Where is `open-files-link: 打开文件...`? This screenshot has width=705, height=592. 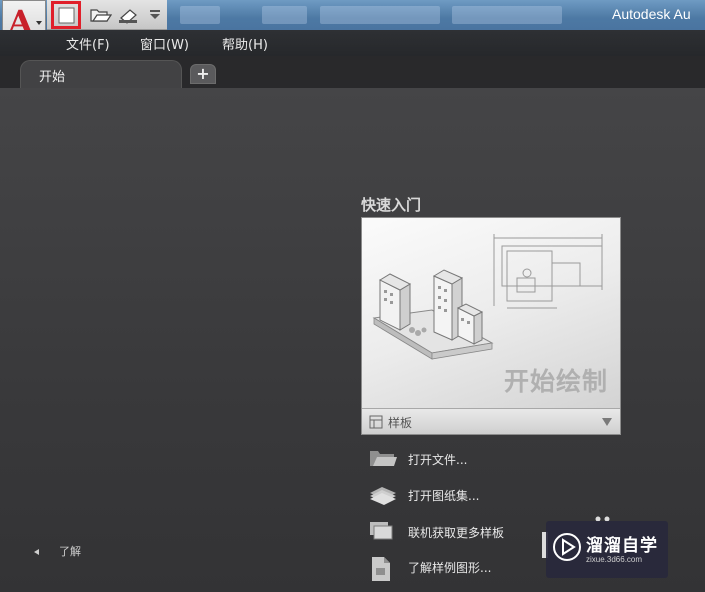 open-files-link: 打开文件... is located at coordinates (468, 459).